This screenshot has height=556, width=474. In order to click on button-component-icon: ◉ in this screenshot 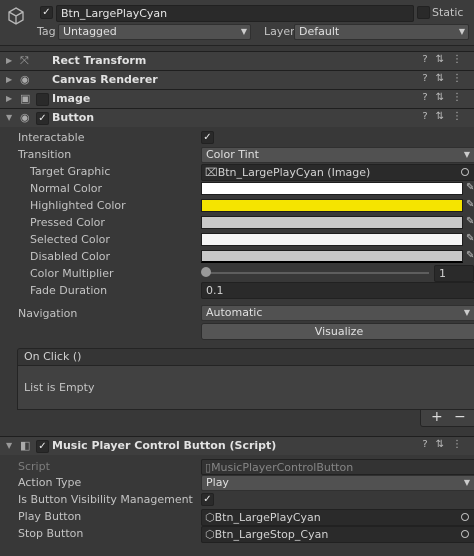, I will do `click(25, 117)`.